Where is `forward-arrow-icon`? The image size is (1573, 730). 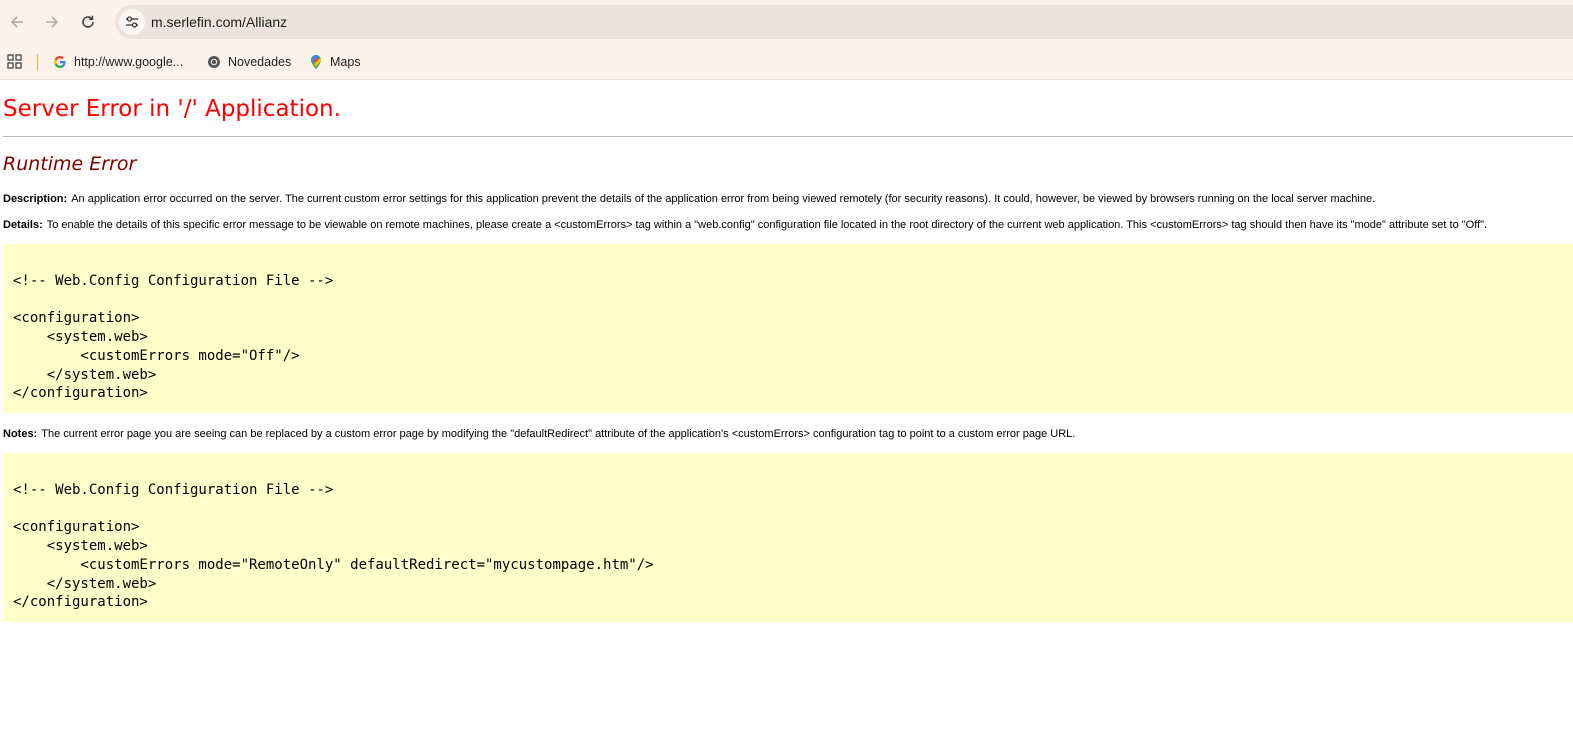
forward-arrow-icon is located at coordinates (52, 22).